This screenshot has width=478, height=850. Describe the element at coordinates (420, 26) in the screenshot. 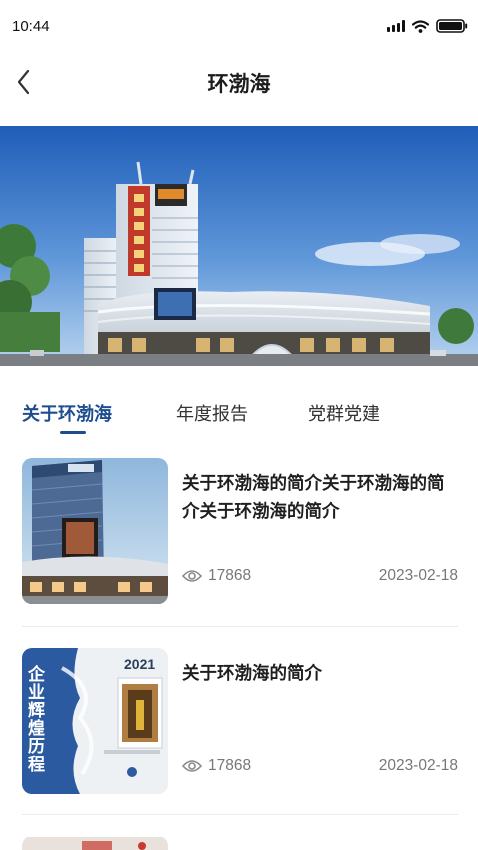

I see `wifi-icon` at that location.